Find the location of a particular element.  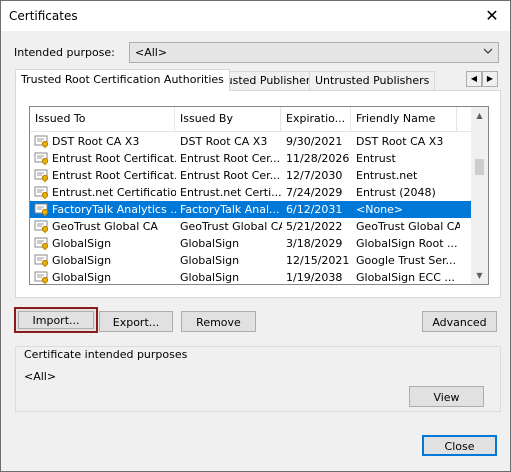

intended-purposes-heading: Certificate intended purposes is located at coordinates (106, 354).